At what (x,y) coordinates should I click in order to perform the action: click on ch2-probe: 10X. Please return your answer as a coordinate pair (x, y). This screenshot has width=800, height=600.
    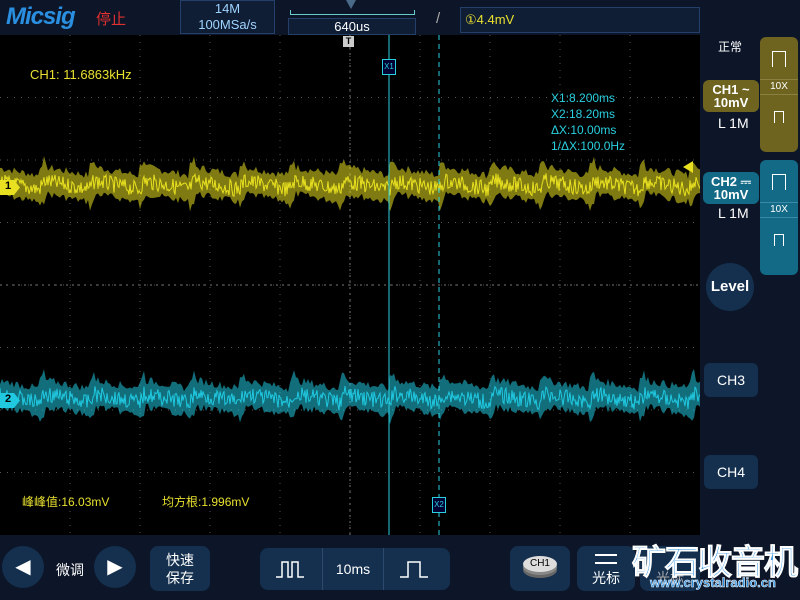
    Looking at the image, I should click on (779, 210).